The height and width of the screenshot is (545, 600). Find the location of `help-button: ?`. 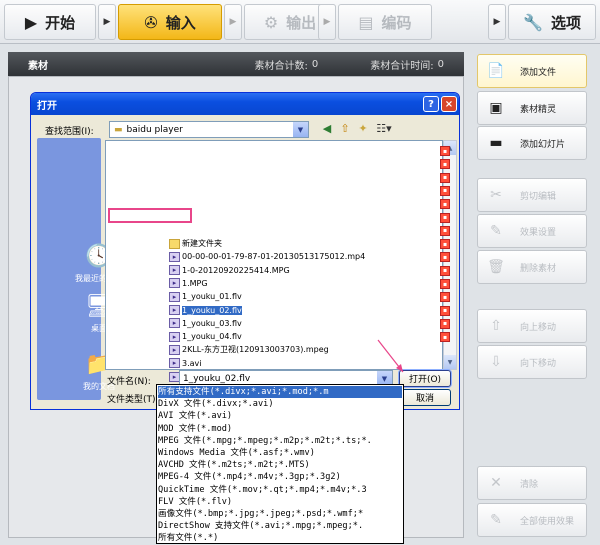

help-button: ? is located at coordinates (431, 104).